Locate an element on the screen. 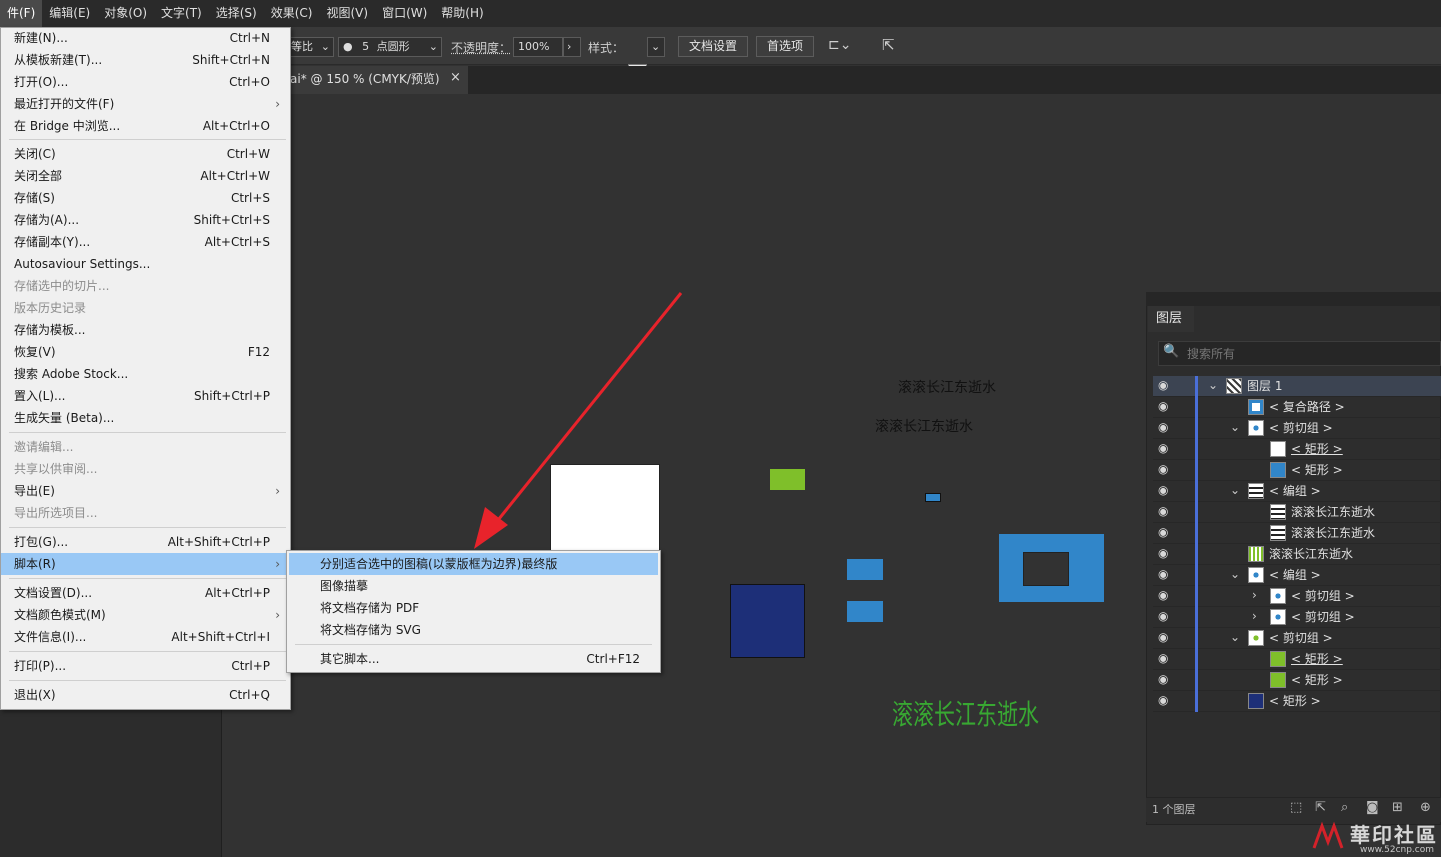  file-menu-item: 退出(X) Ctrl+Q is located at coordinates (145, 695).